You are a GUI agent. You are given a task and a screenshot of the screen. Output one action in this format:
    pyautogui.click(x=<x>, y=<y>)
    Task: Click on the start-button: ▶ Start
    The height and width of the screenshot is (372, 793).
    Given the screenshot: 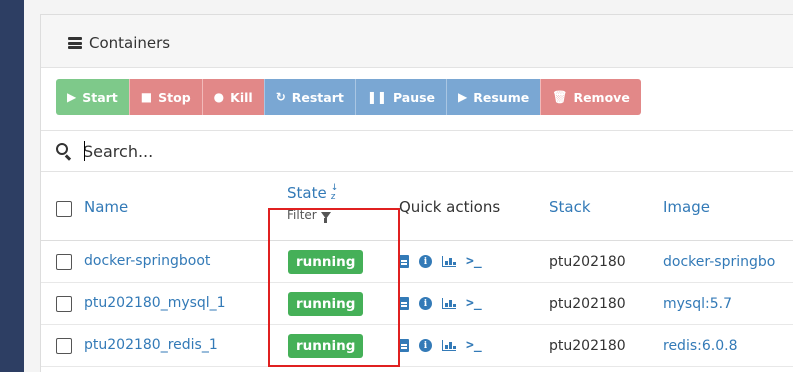 What is the action you would take?
    pyautogui.click(x=92, y=97)
    